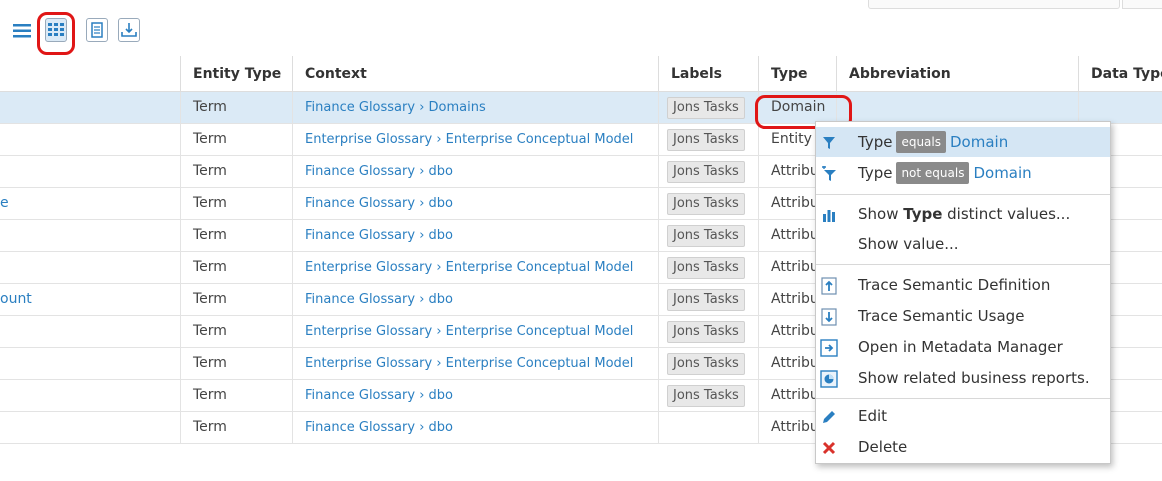 The height and width of the screenshot is (481, 1162). I want to click on column-header-entity-type: Entity Type, so click(236, 74).